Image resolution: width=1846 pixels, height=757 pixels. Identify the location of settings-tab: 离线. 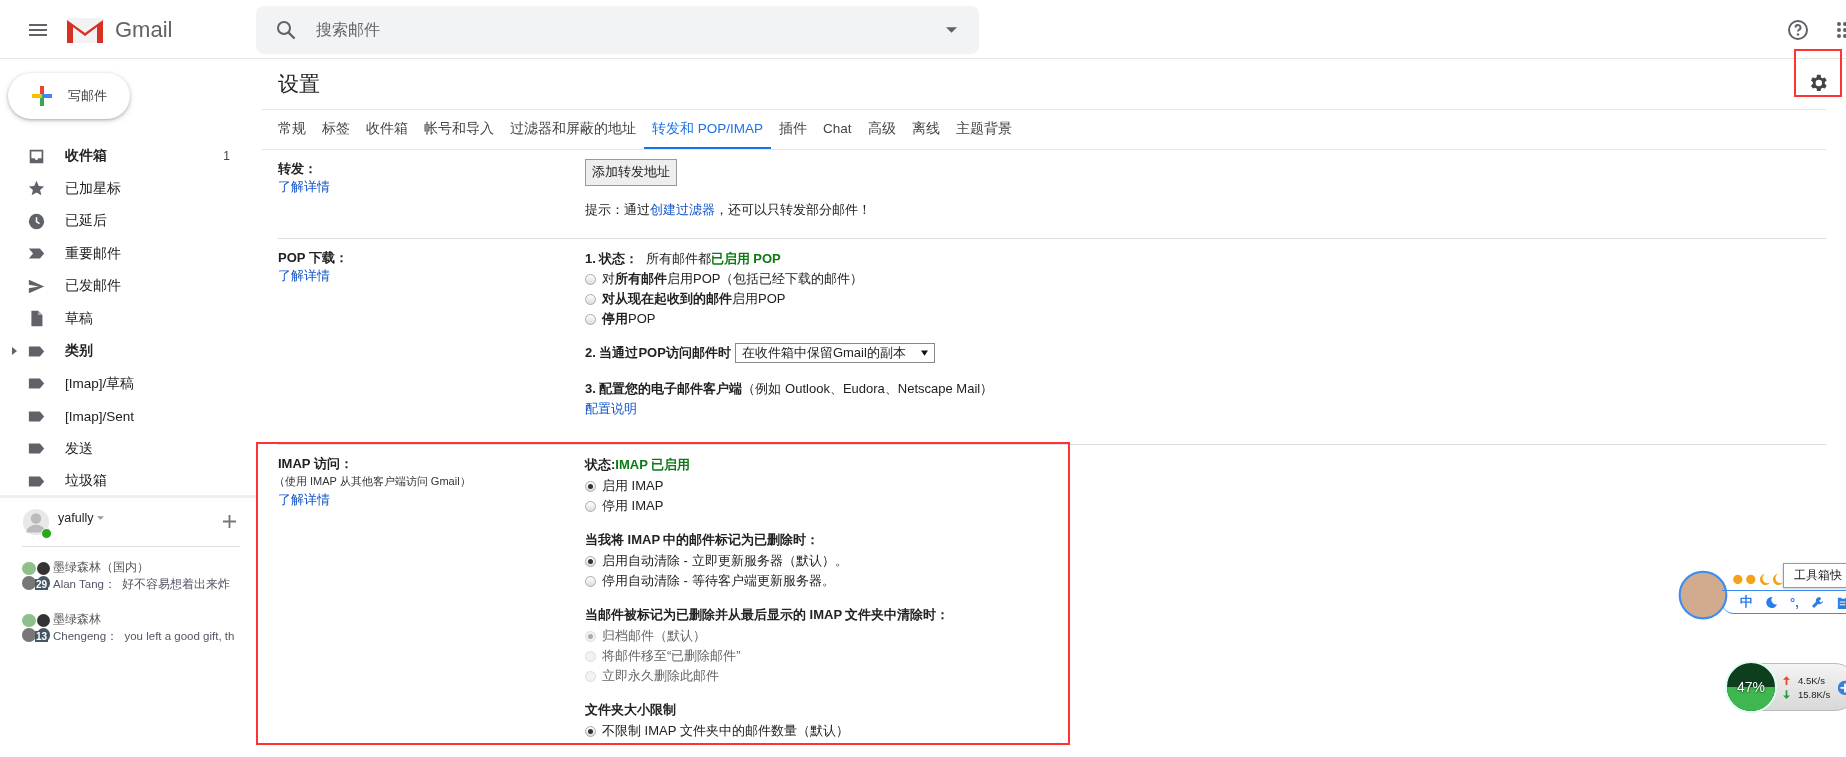
(925, 129).